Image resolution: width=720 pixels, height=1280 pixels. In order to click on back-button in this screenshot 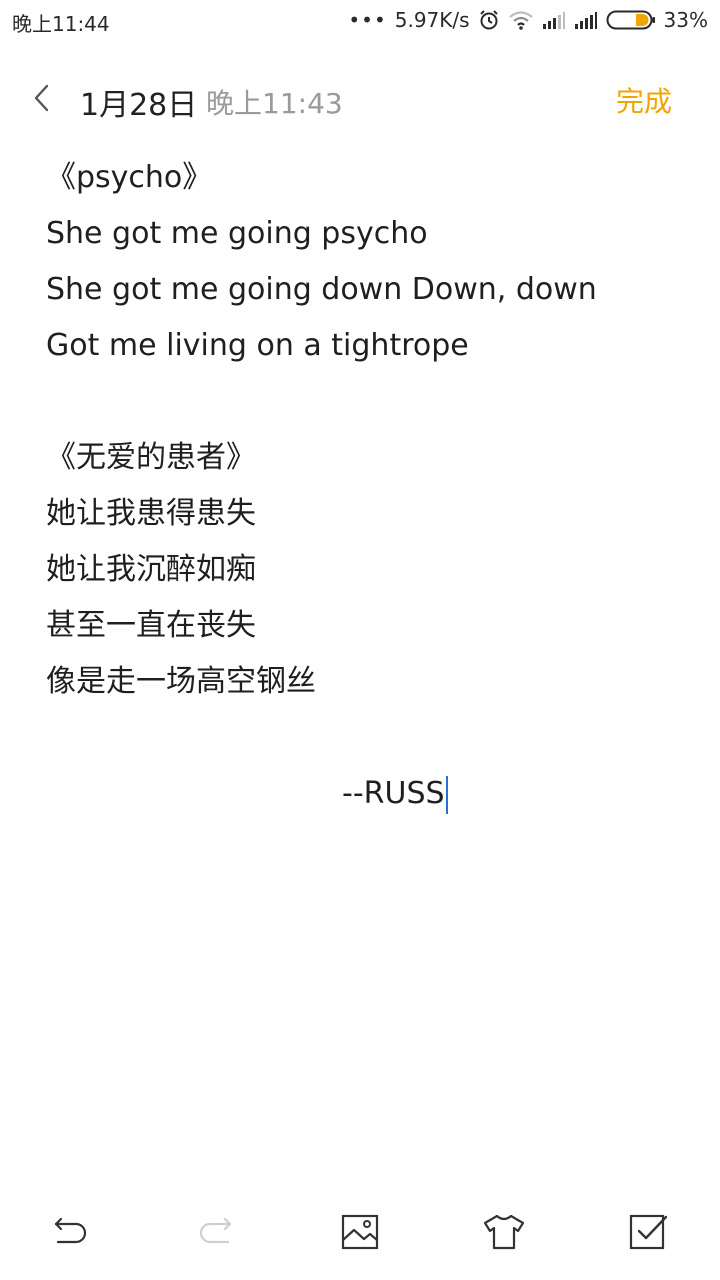, I will do `click(42, 98)`.